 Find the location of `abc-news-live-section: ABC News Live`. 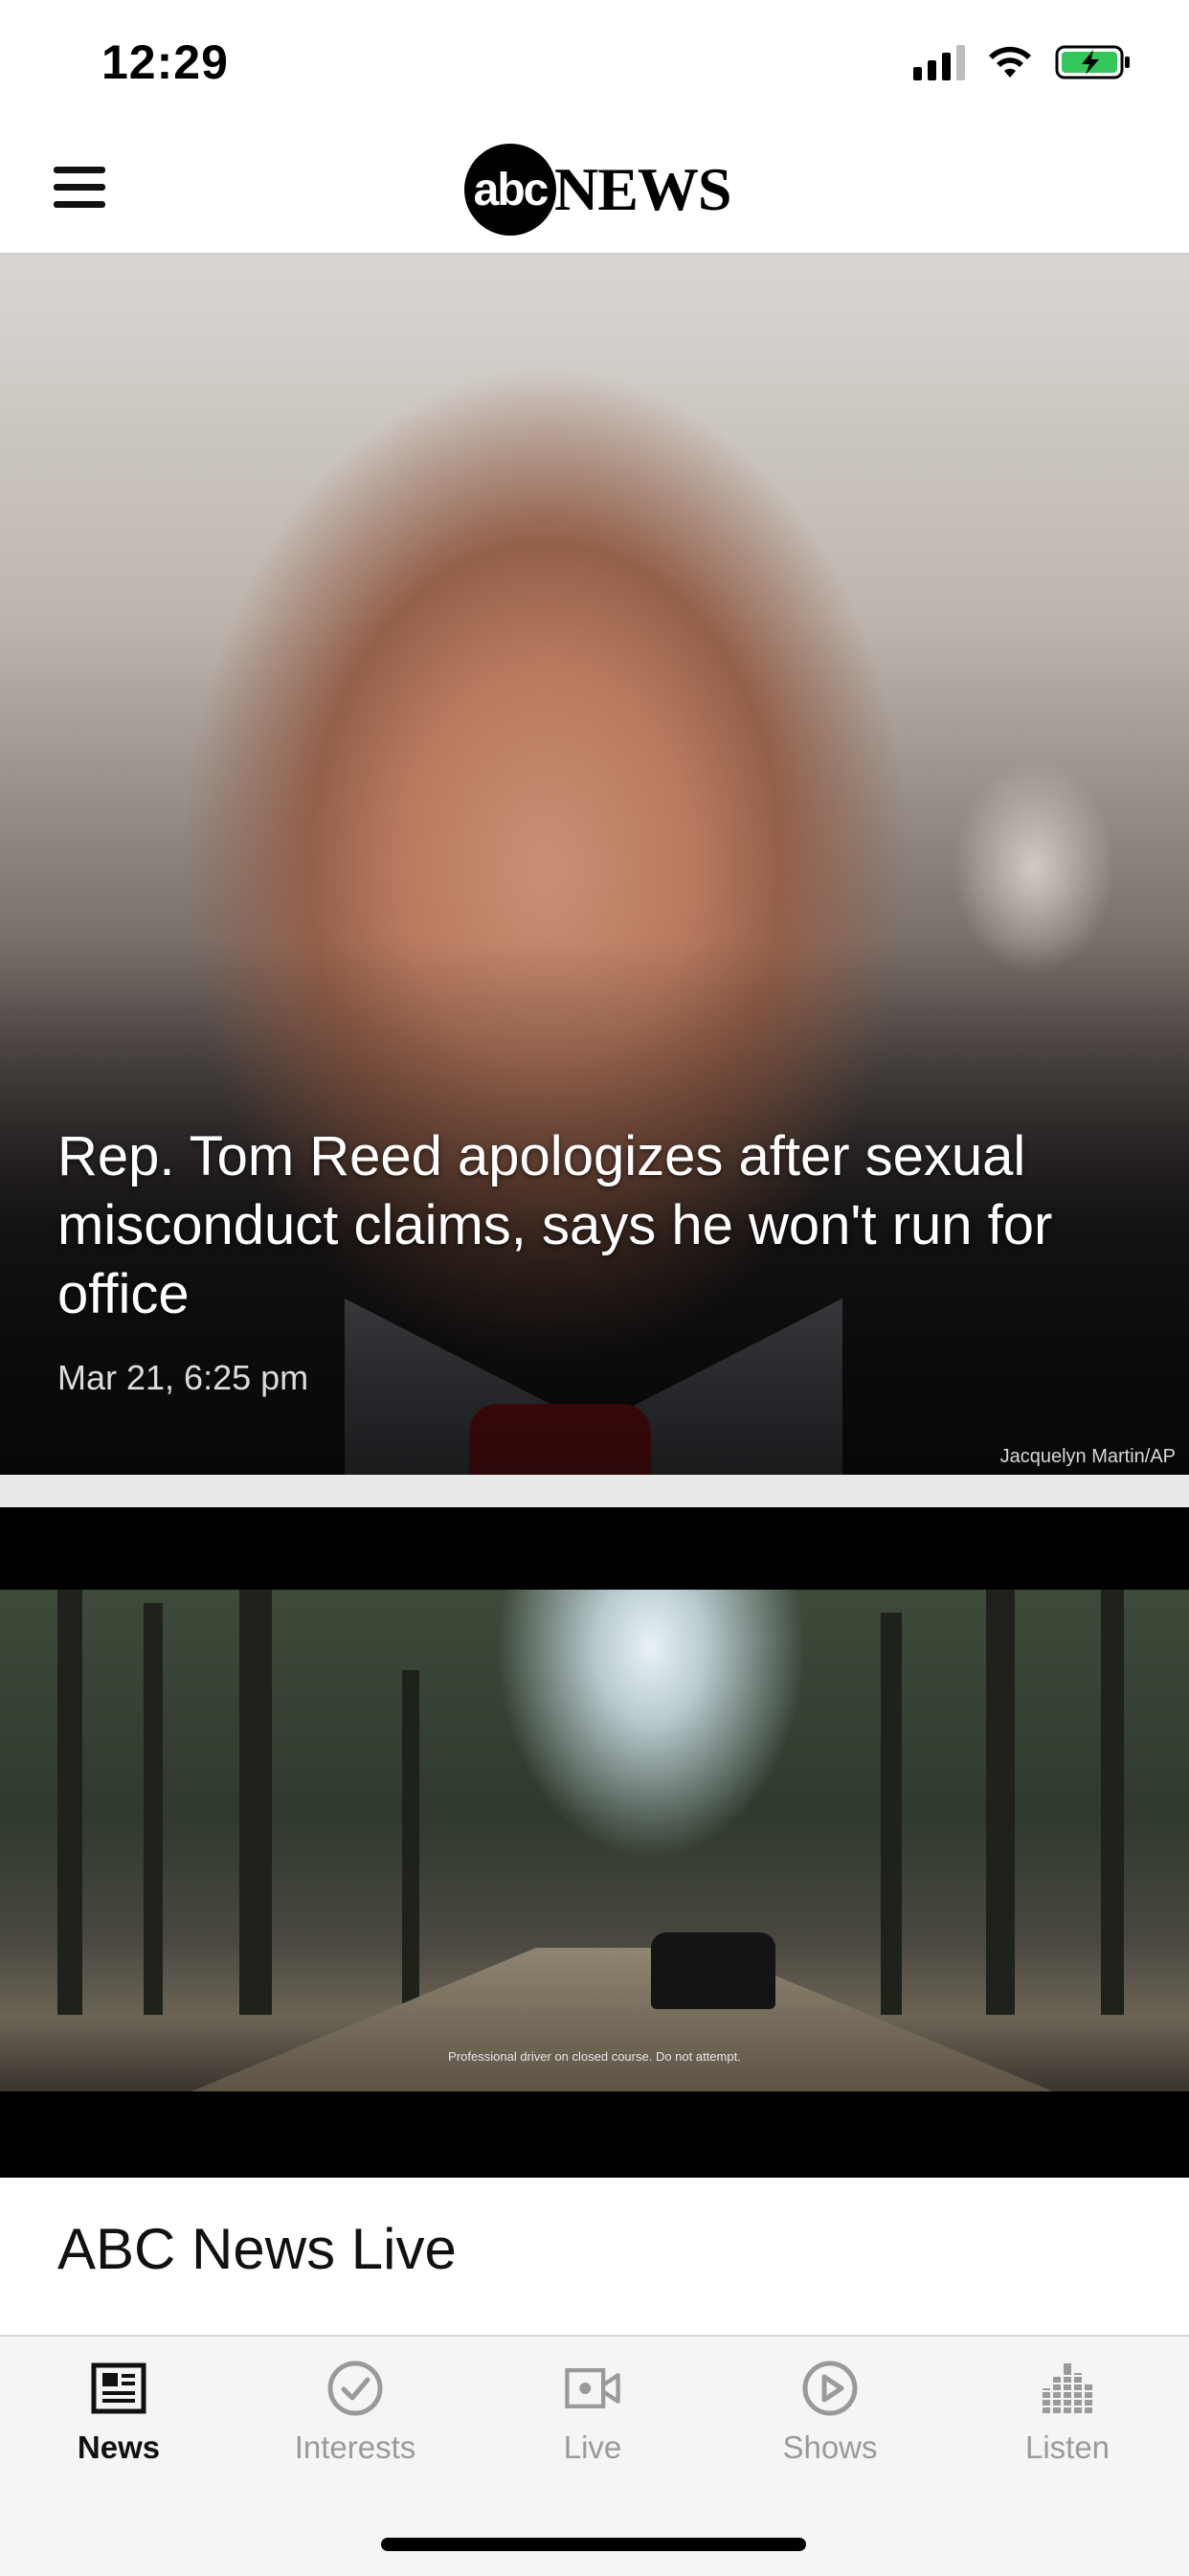

abc-news-live-section: ABC News Live is located at coordinates (594, 2256).